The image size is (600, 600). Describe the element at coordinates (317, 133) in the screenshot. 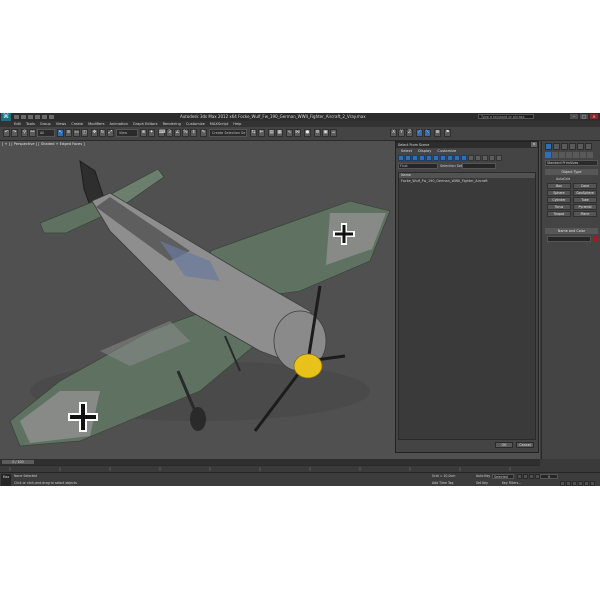

I see `render-setup-icon: ⚙` at that location.